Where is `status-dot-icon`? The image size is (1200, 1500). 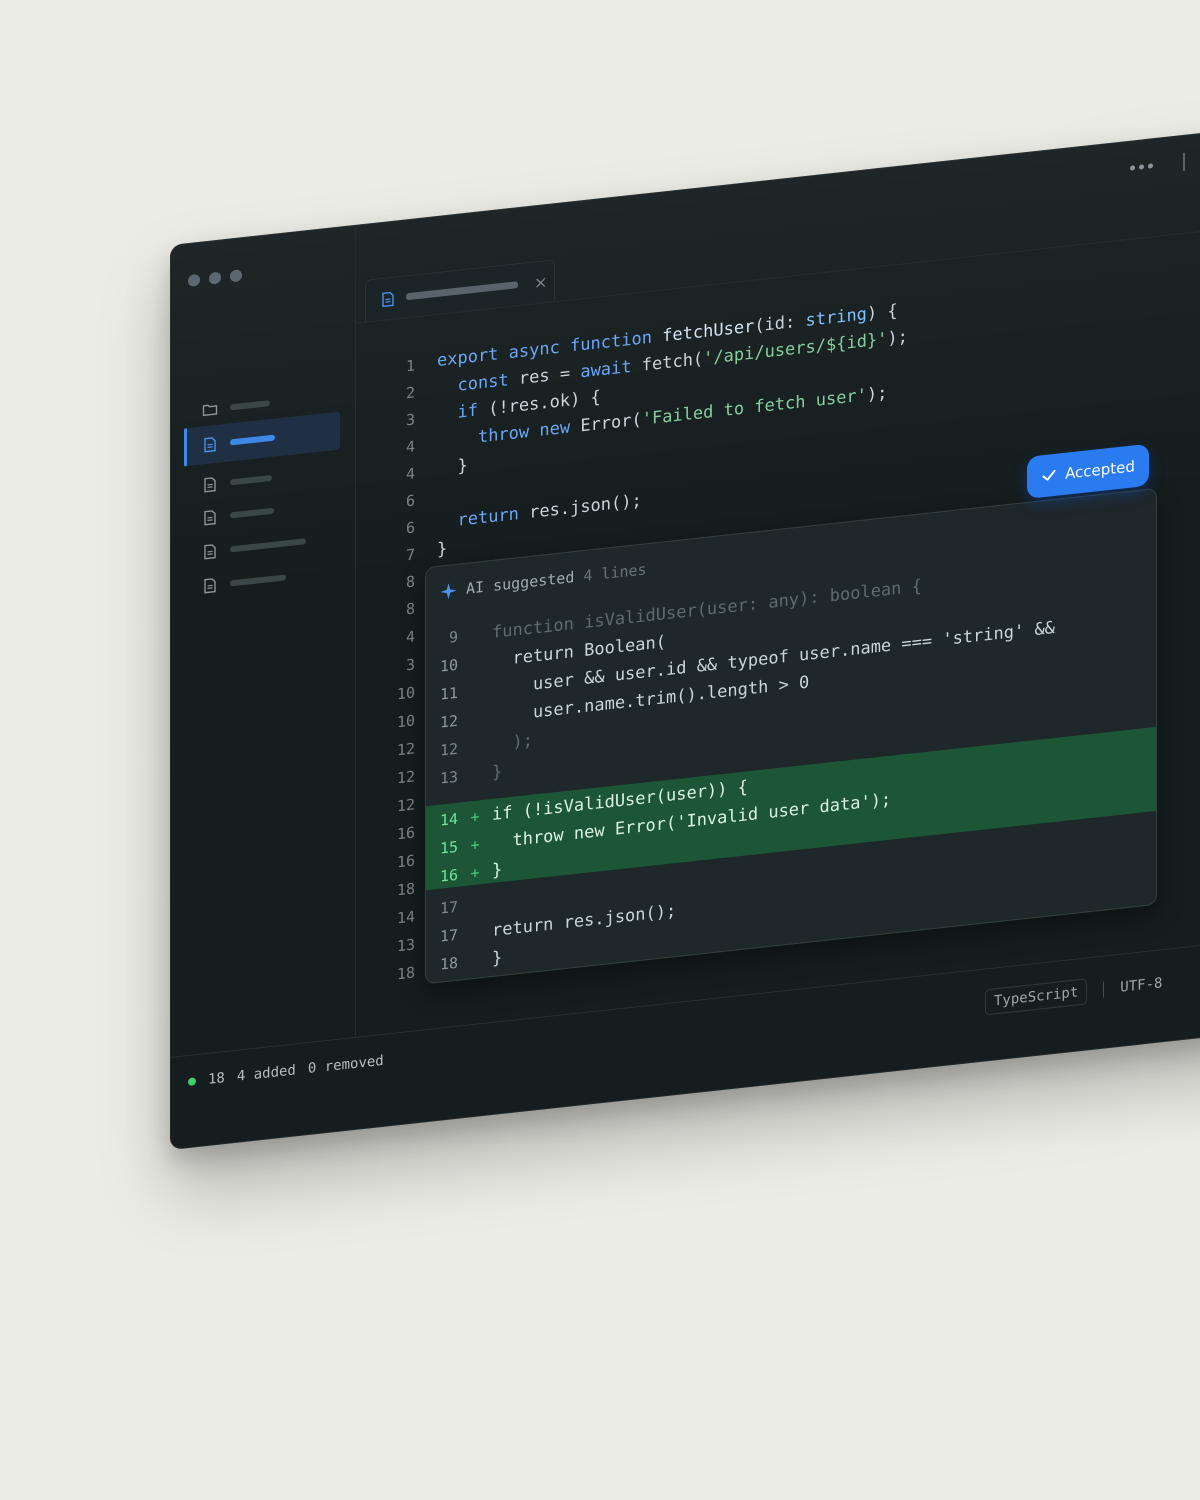
status-dot-icon is located at coordinates (192, 1082).